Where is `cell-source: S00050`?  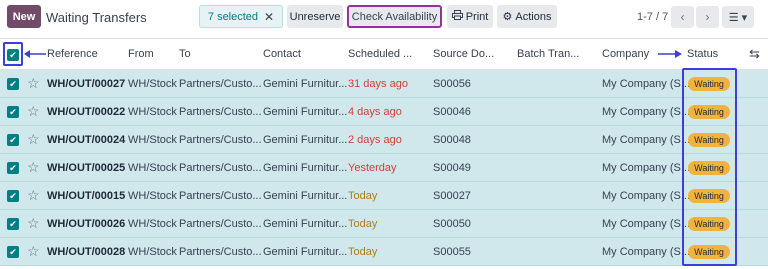
cell-source: S00050 is located at coordinates (452, 224).